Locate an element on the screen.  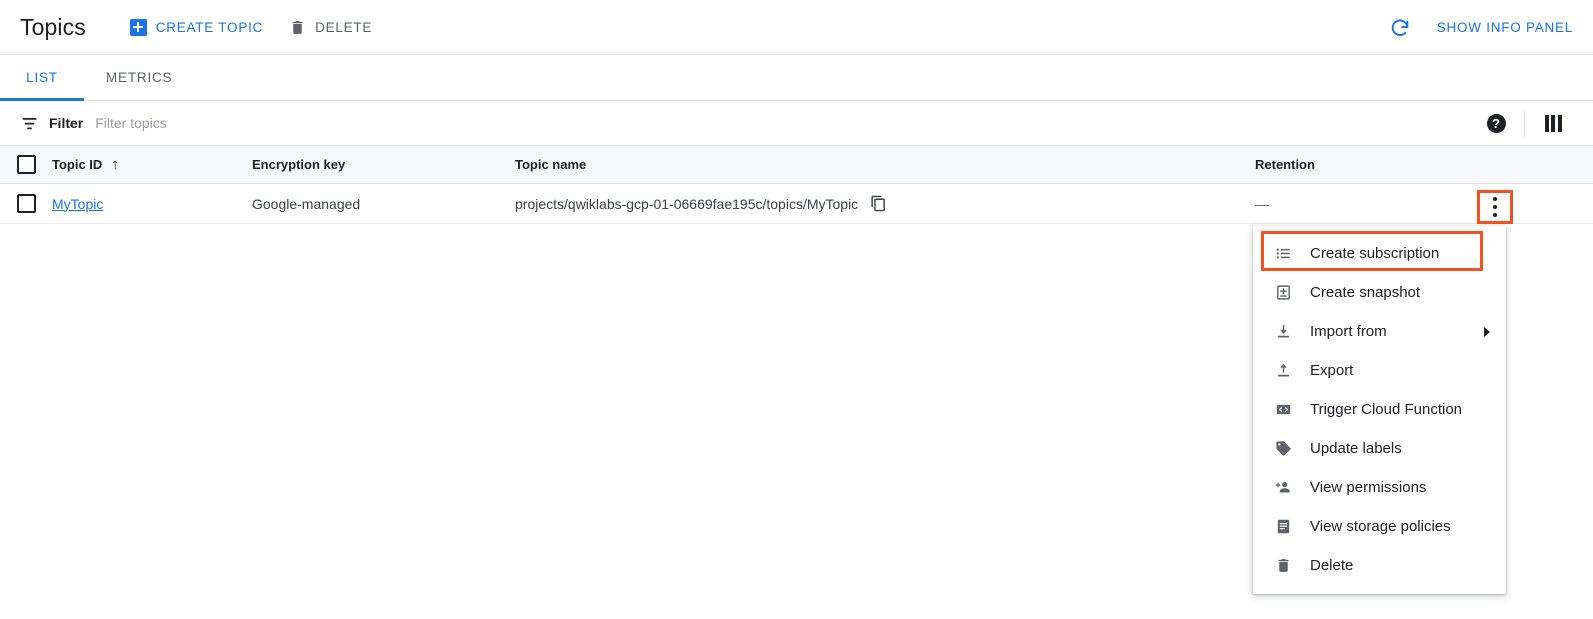
menu-item-import-from-label: Import from is located at coordinates (1348, 331).